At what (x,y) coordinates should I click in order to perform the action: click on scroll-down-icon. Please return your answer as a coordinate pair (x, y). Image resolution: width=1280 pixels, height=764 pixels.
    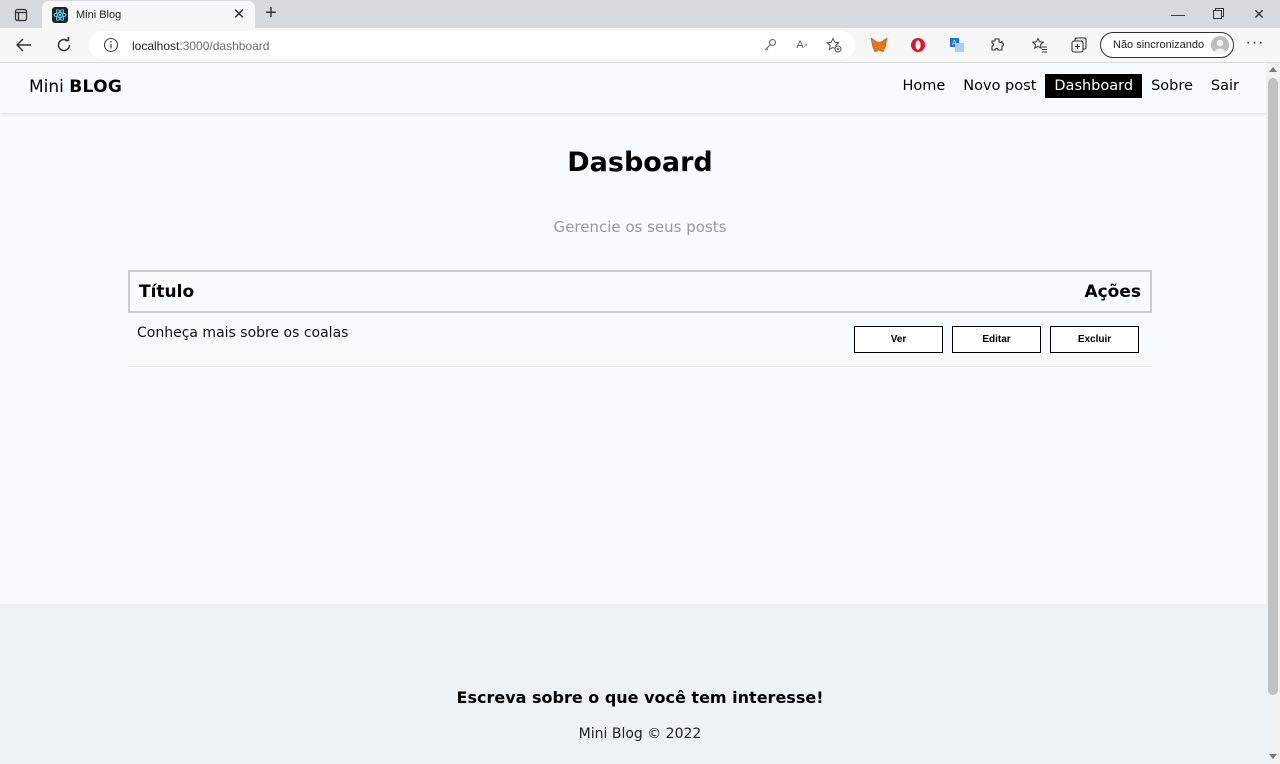
    Looking at the image, I should click on (1273, 756).